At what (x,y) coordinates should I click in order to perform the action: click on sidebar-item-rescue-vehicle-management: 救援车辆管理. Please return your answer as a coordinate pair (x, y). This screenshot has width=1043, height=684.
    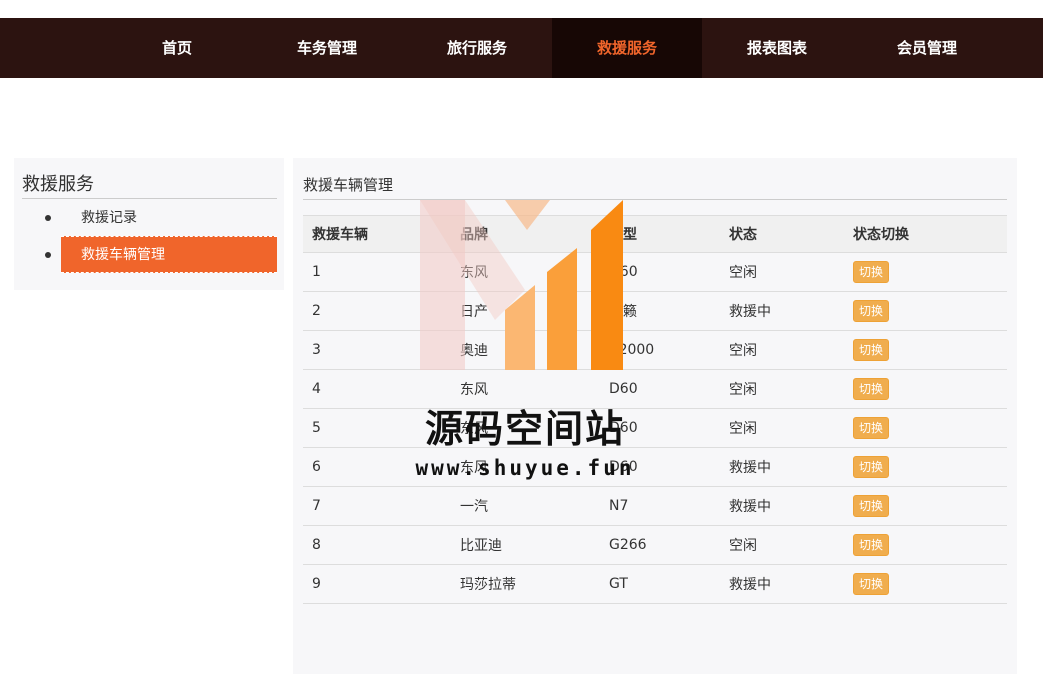
    Looking at the image, I should click on (169, 254).